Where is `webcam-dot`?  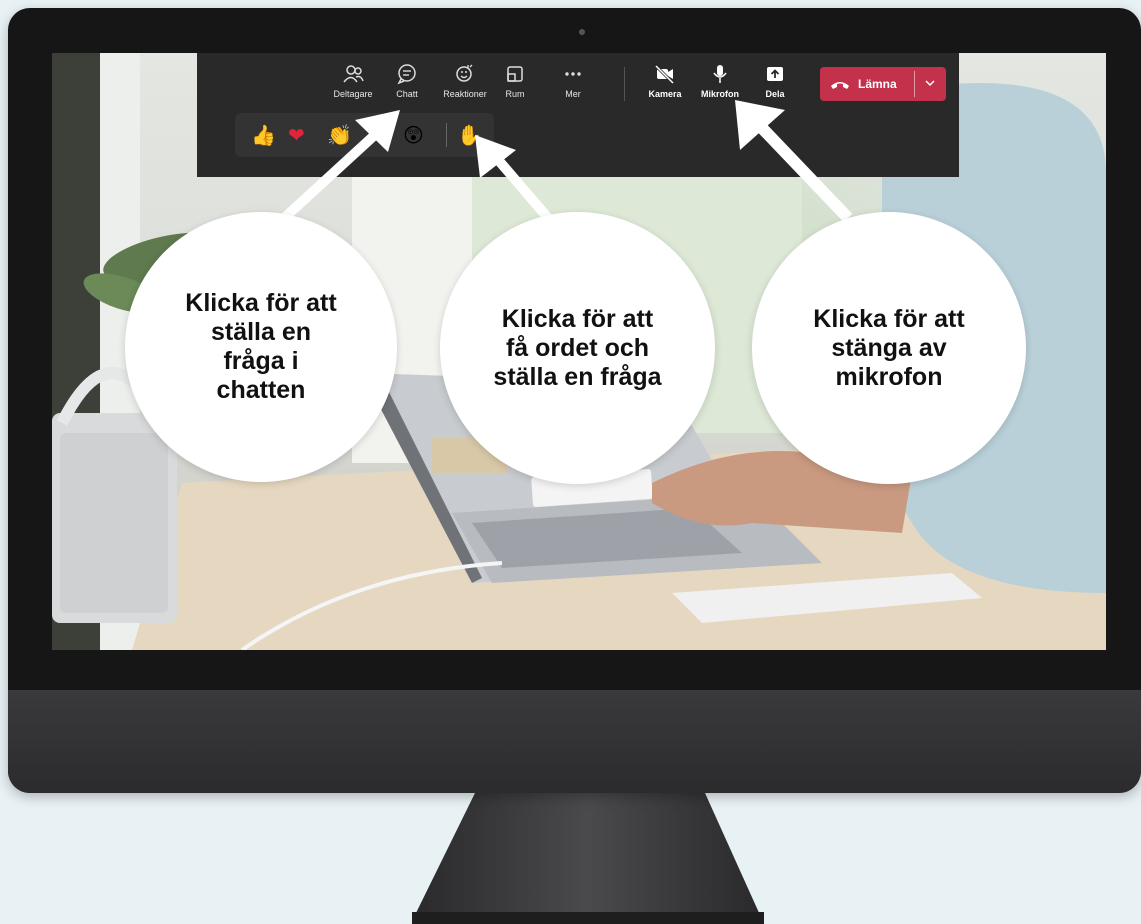
webcam-dot is located at coordinates (582, 32).